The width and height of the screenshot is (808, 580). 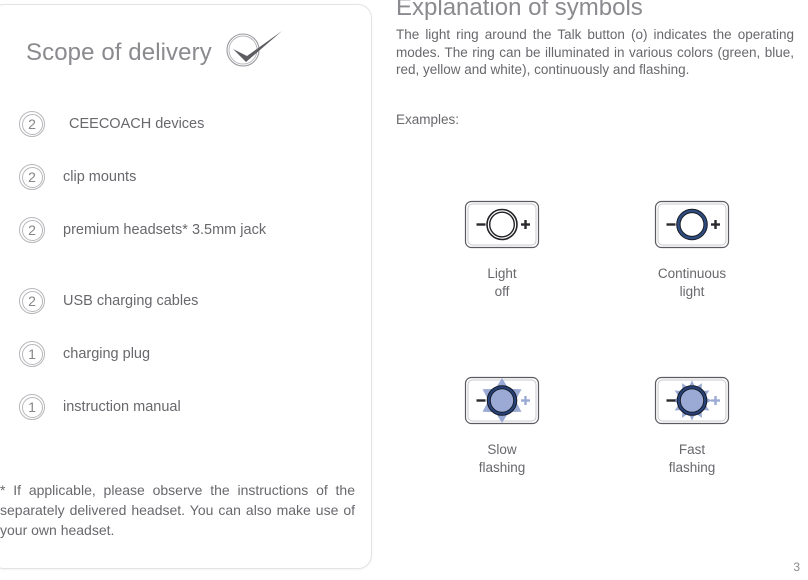 What do you see at coordinates (100, 177) in the screenshot?
I see `scope-item-label: clip mounts` at bounding box center [100, 177].